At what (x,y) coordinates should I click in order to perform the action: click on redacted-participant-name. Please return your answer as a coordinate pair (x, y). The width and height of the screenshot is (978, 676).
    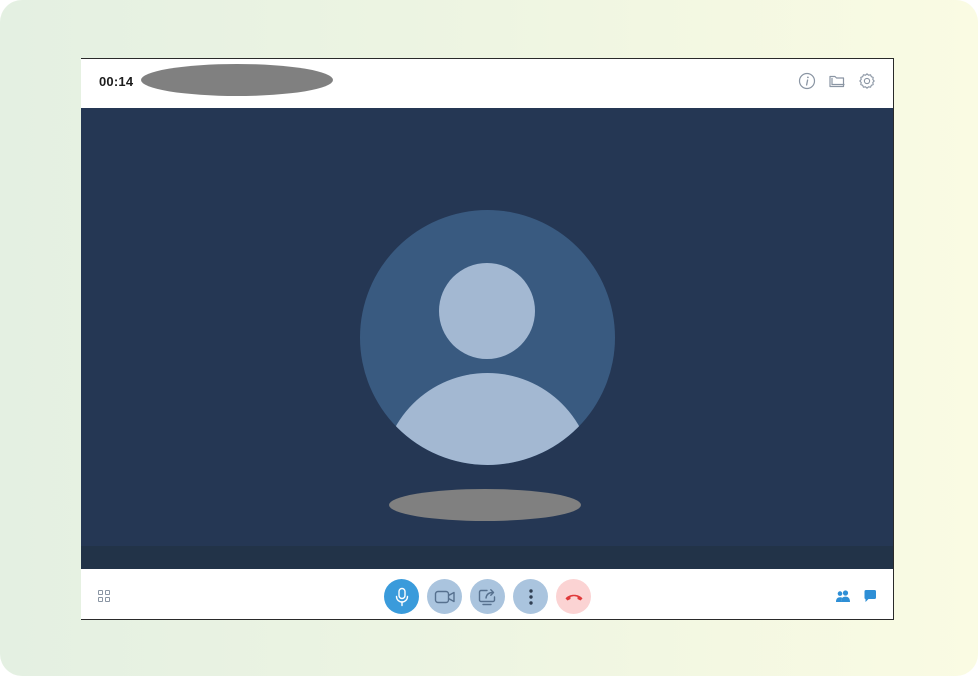
    Looking at the image, I should click on (485, 505).